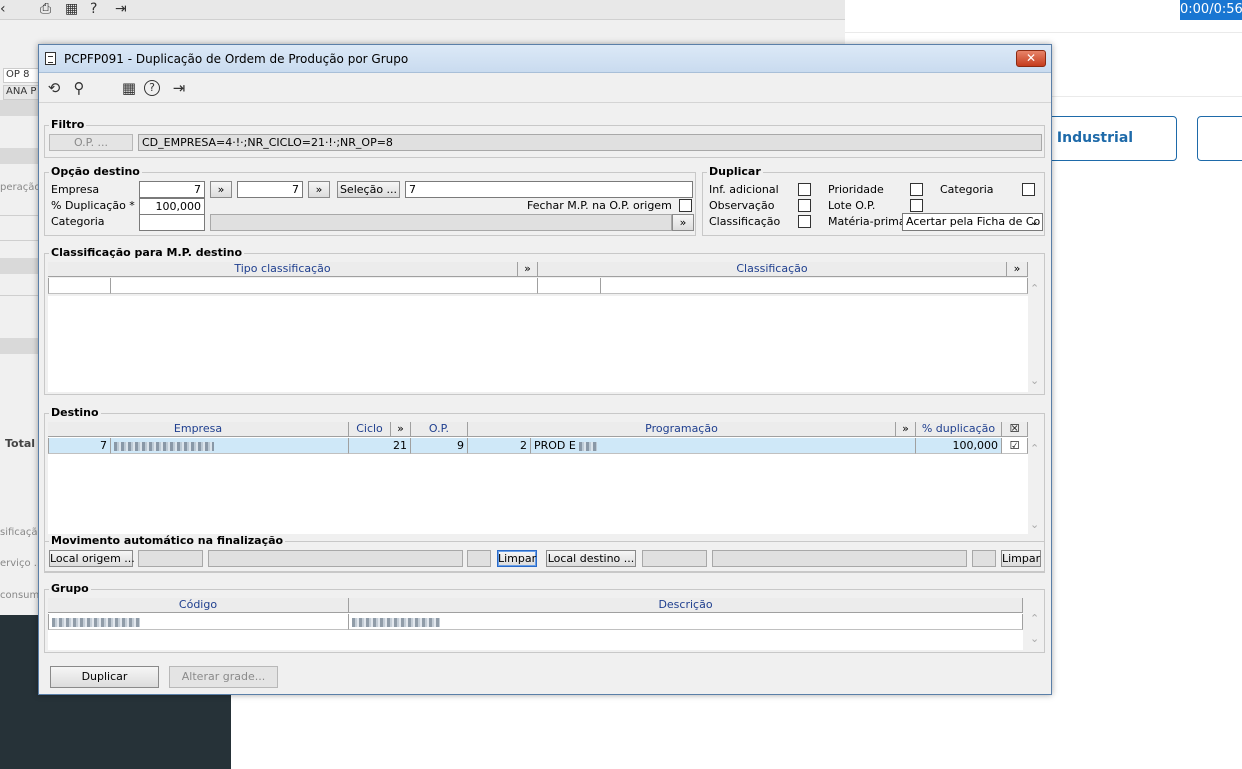 This screenshot has width=1242, height=769. What do you see at coordinates (79, 286) in the screenshot?
I see `tipo-classificacao-code-cell` at bounding box center [79, 286].